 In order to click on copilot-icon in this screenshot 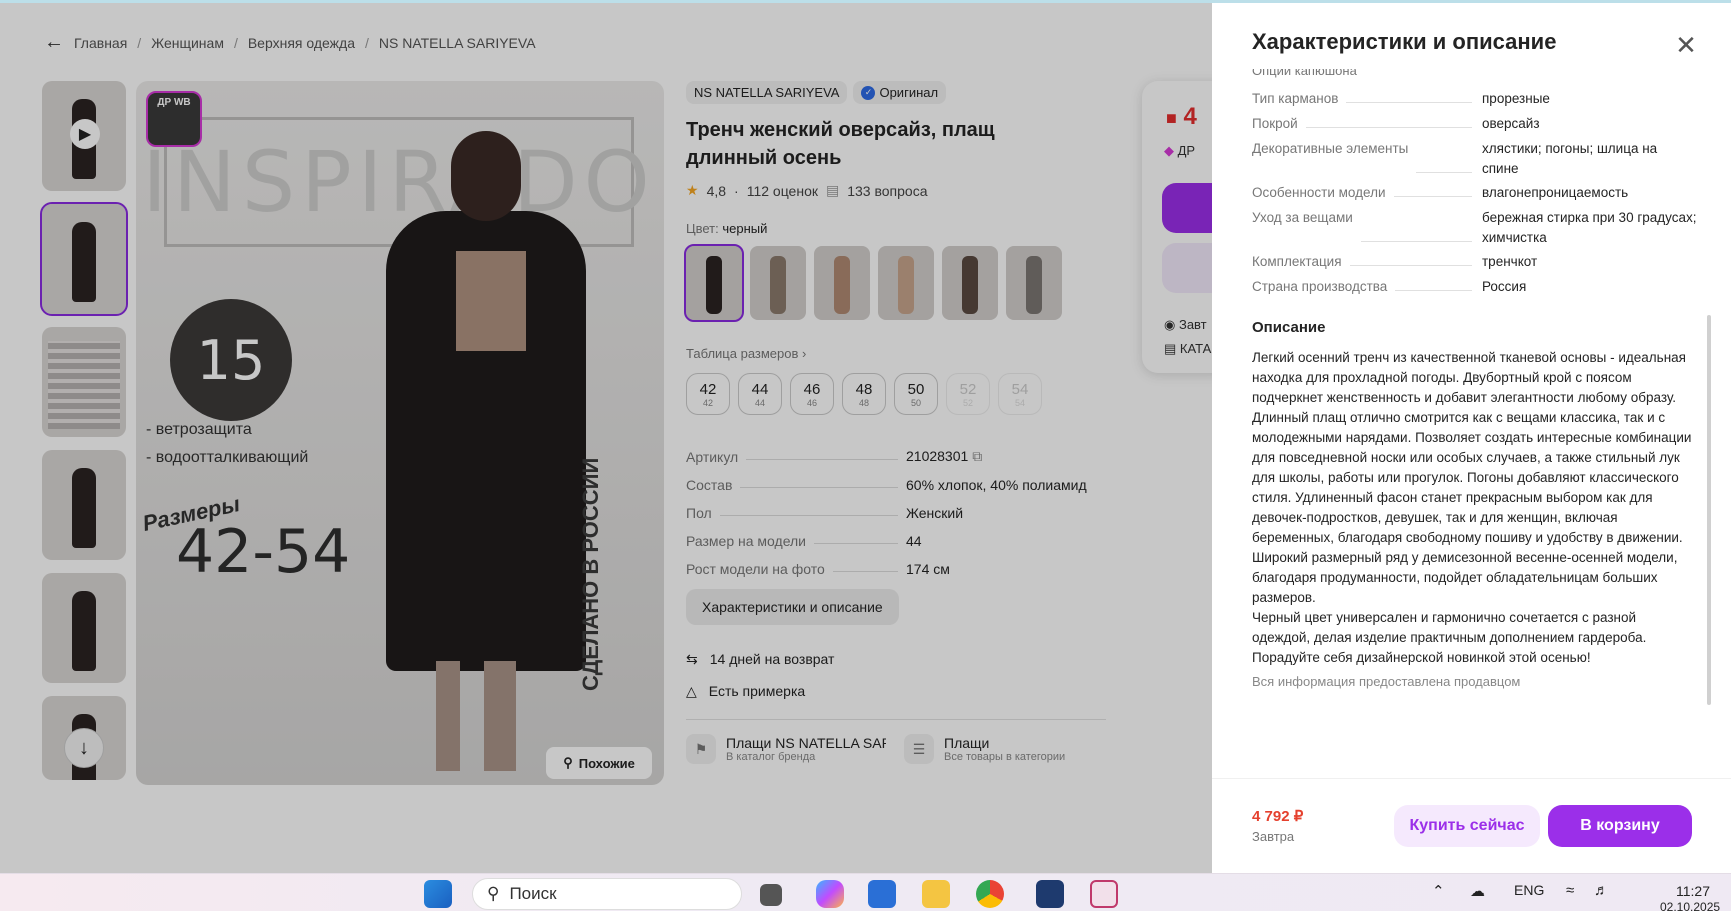, I will do `click(830, 894)`.